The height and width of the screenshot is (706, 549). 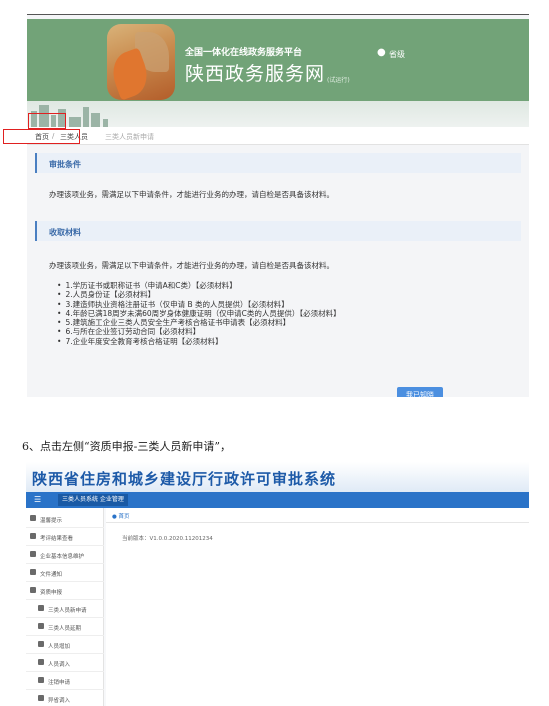 I want to click on sidebar-item-label: 注销申请, so click(x=59, y=683).